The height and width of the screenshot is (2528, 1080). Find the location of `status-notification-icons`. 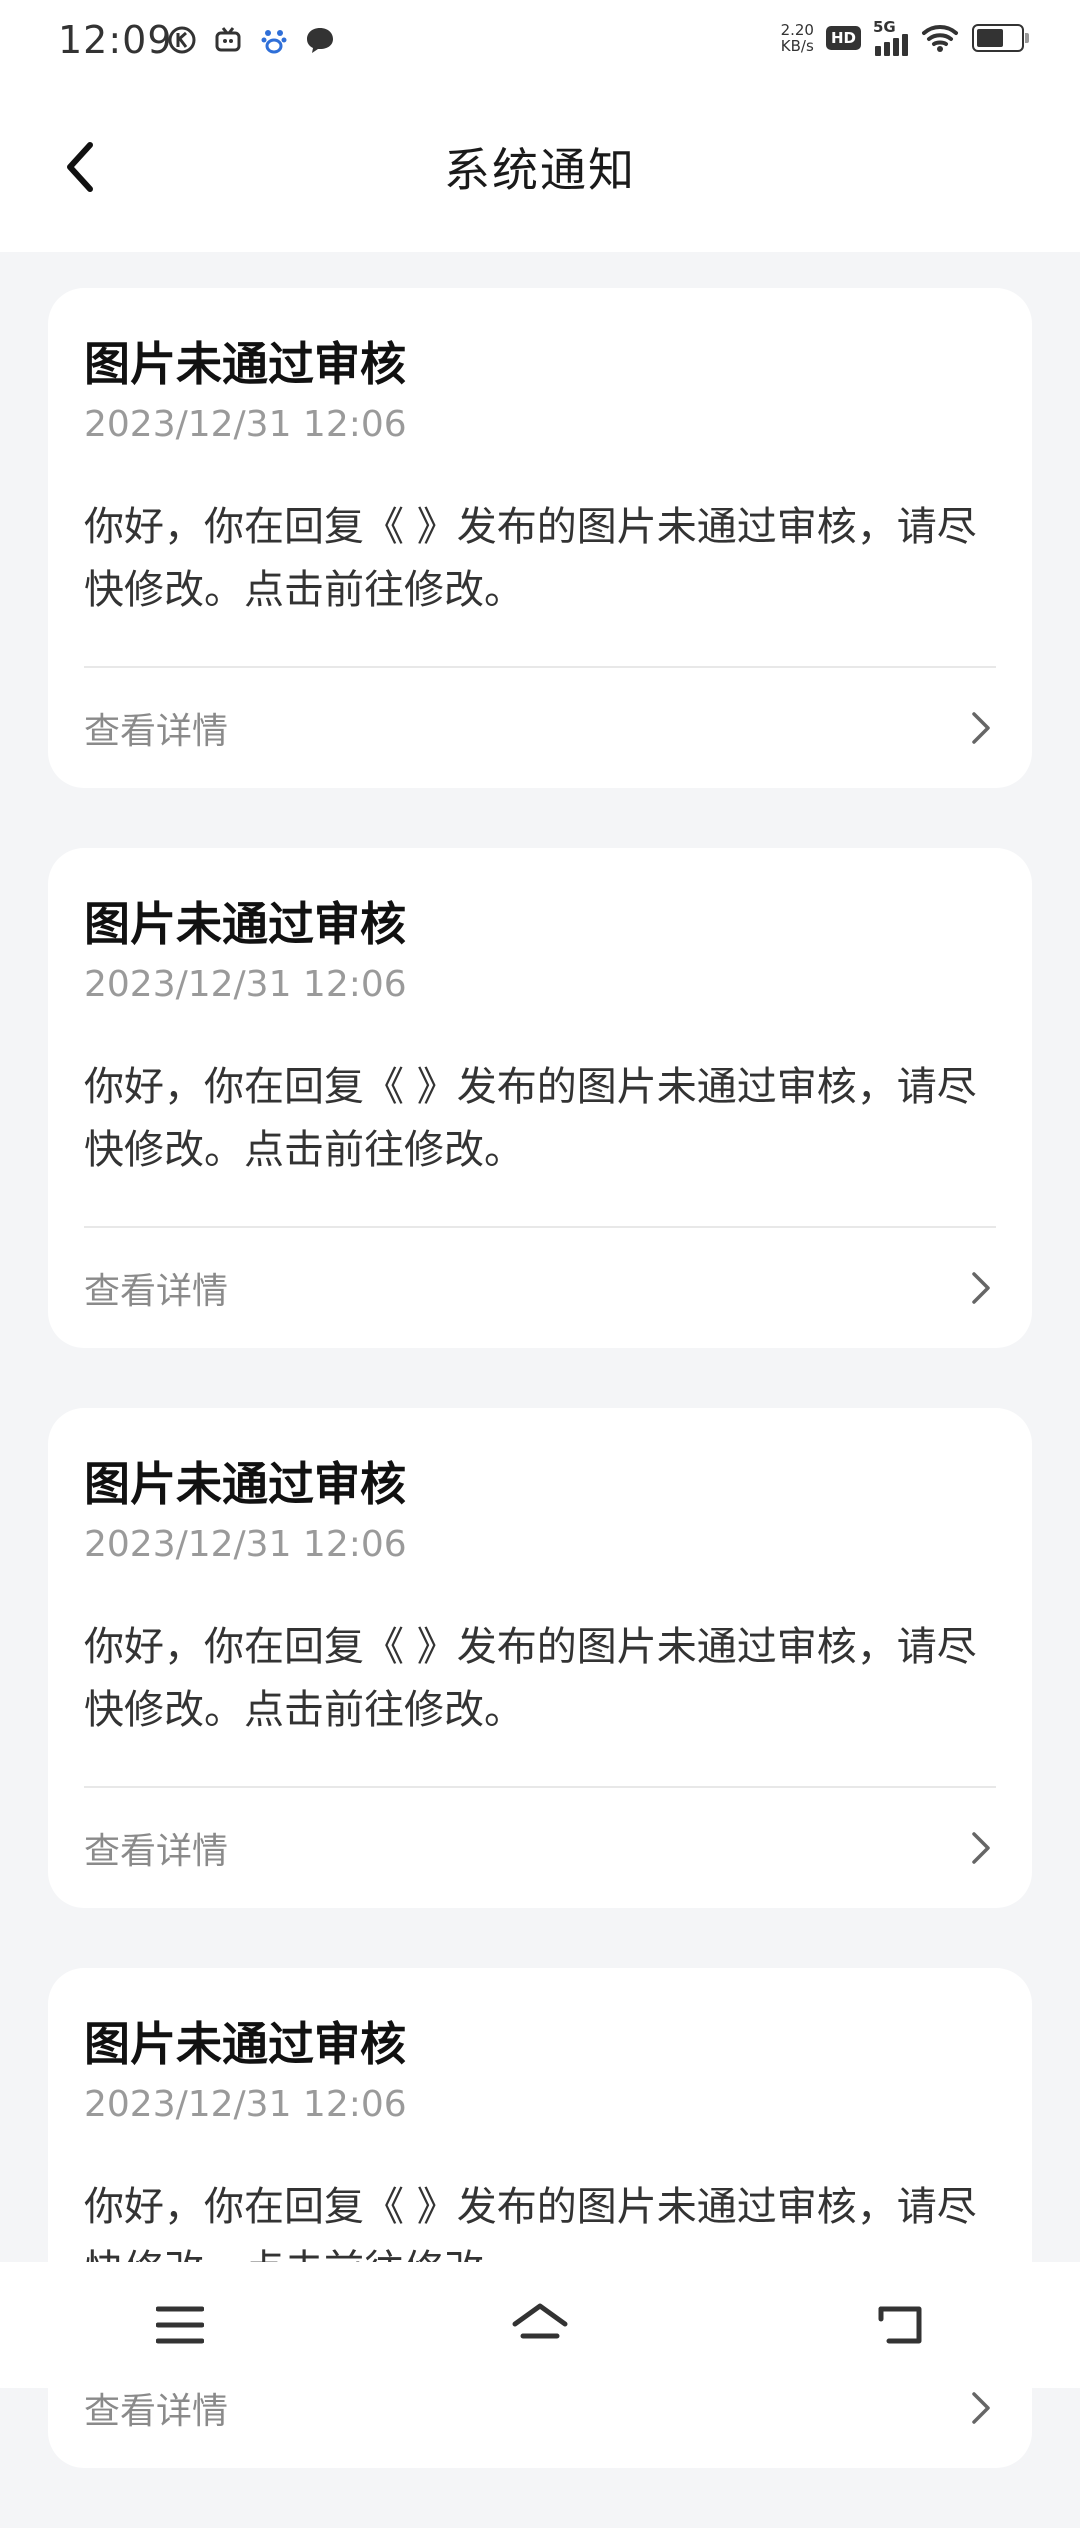

status-notification-icons is located at coordinates (251, 40).